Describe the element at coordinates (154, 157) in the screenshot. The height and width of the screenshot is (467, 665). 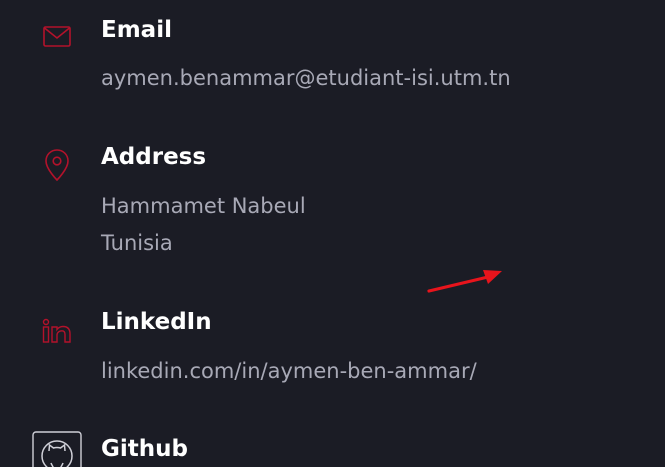
I see `address-title: Address` at that location.